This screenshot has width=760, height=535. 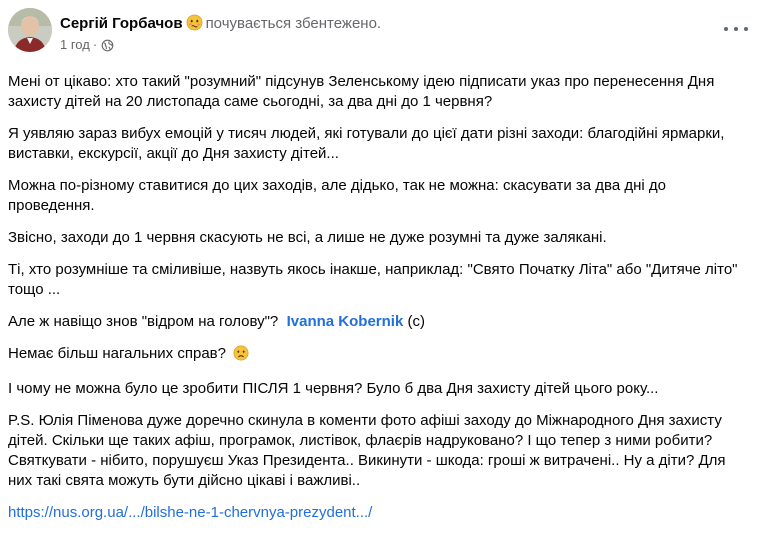 What do you see at coordinates (30, 30) in the screenshot?
I see `avatar` at bounding box center [30, 30].